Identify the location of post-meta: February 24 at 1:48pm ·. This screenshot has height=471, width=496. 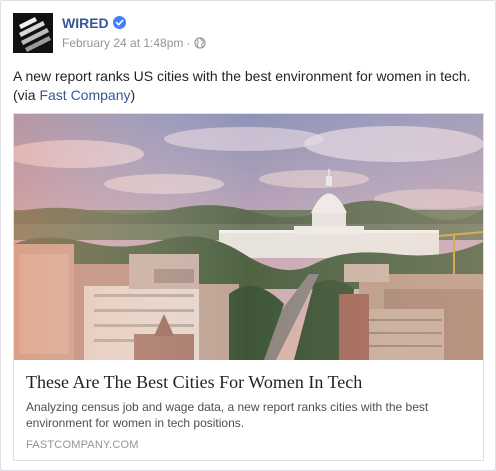
(134, 43).